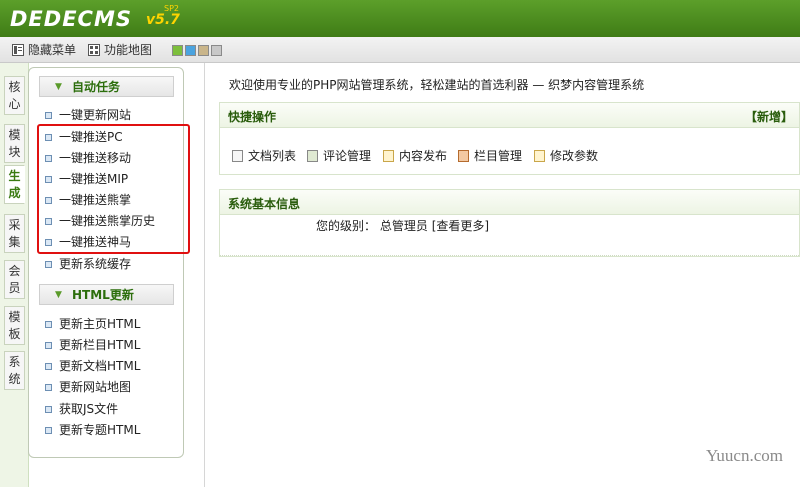 The height and width of the screenshot is (487, 800). I want to click on level-label: 您的级别：, so click(346, 226).